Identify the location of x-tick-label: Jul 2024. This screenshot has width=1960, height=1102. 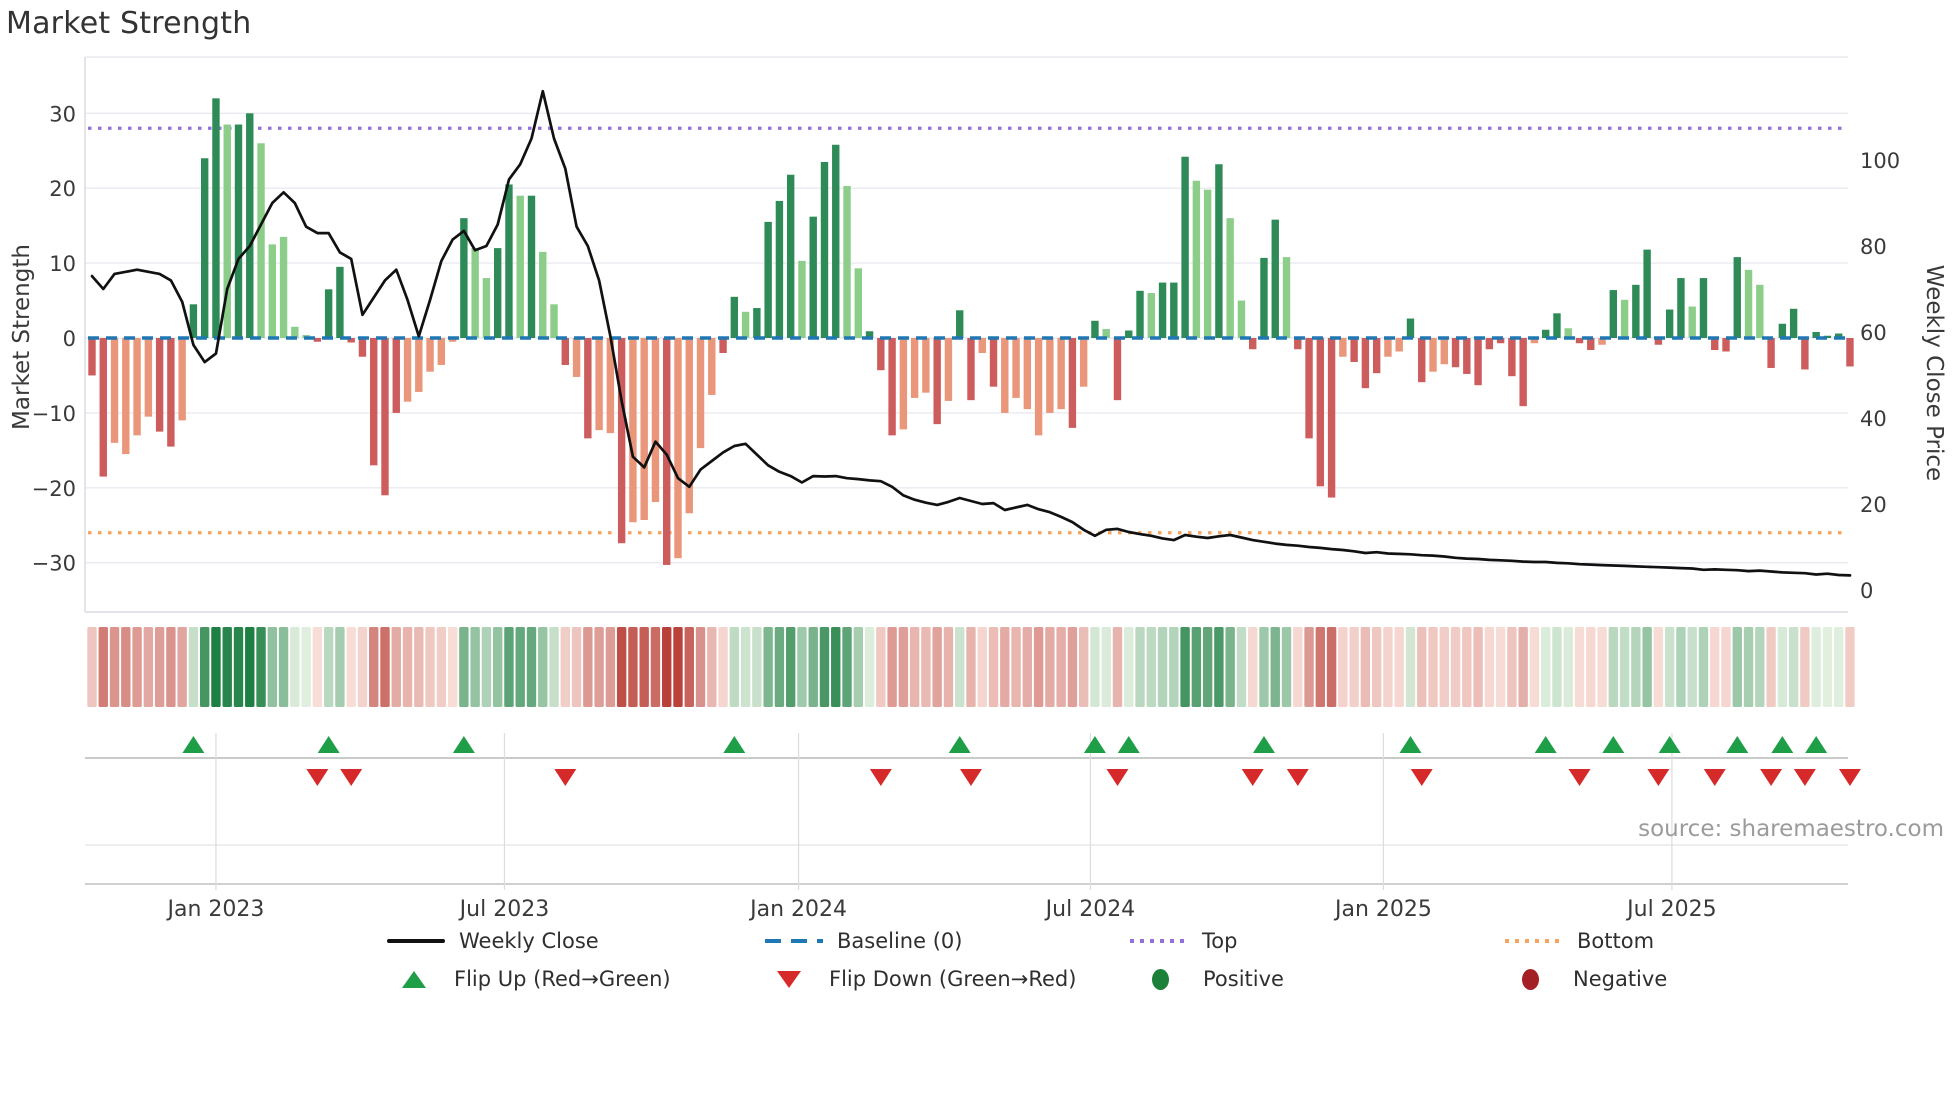
(1090, 909).